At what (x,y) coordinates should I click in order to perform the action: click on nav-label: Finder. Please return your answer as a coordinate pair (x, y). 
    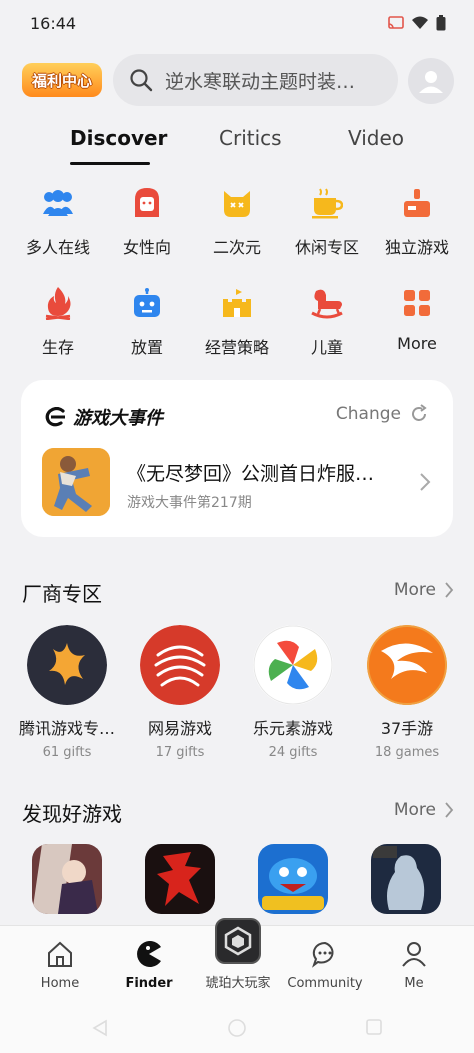
    Looking at the image, I should click on (149, 983).